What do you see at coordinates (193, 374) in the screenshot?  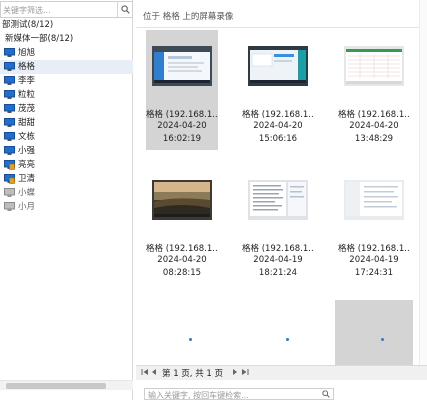 I see `page-indicator: 第 1 页, 共 1 页` at bounding box center [193, 374].